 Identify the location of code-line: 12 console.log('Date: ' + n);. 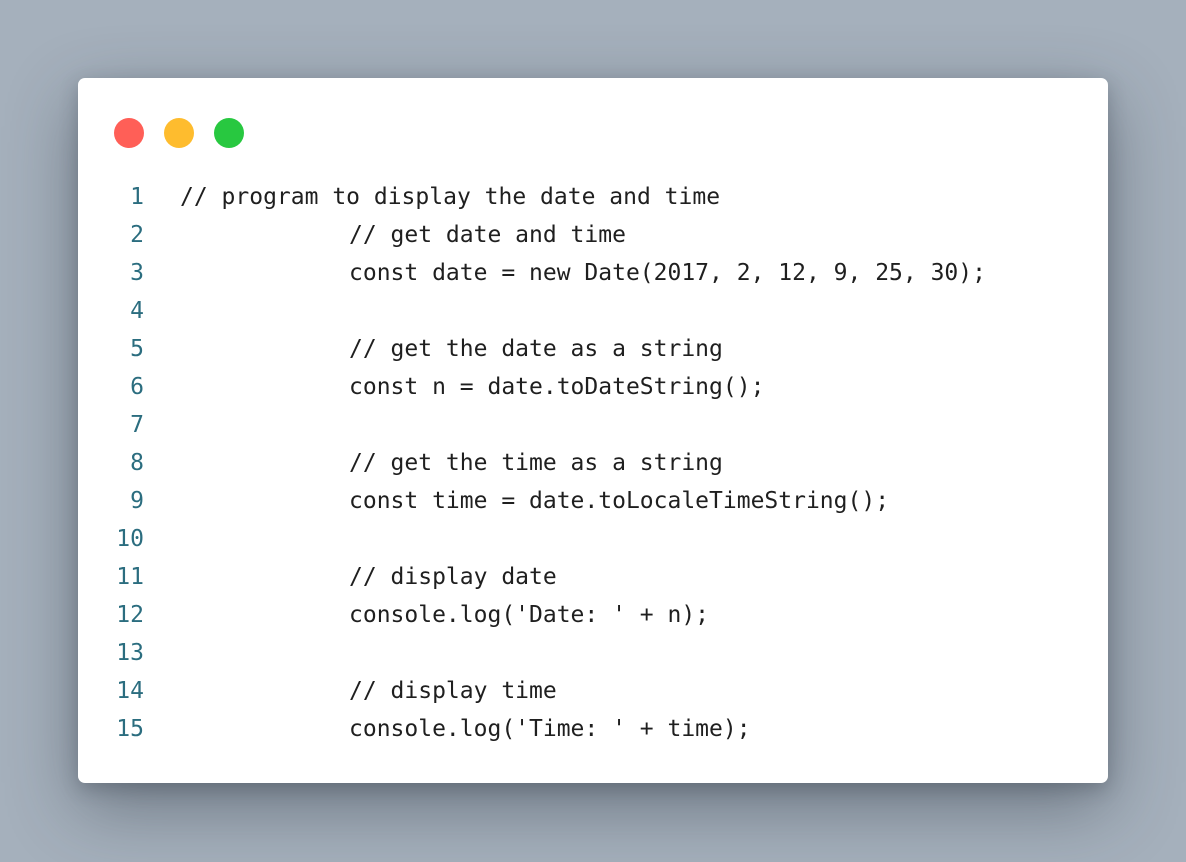
(593, 615).